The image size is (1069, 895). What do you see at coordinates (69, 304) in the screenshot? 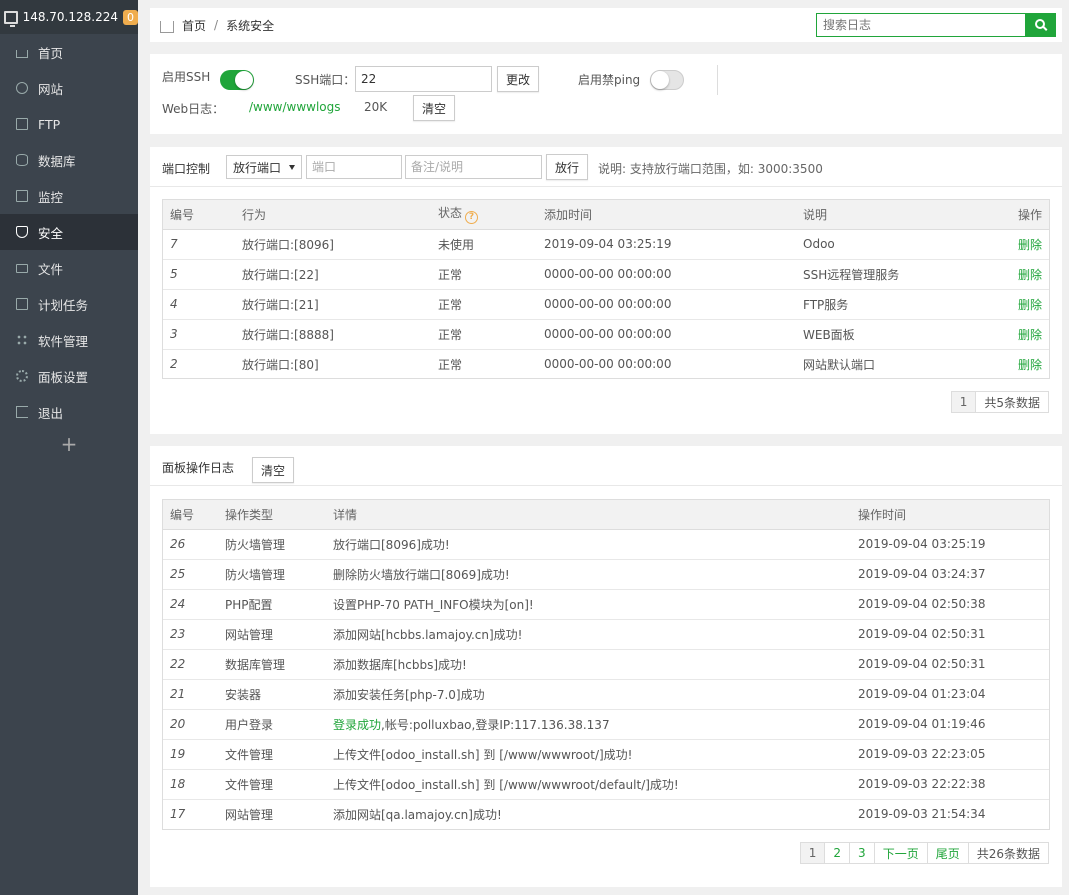
I see `sidebar-item-cron: 计划任务` at bounding box center [69, 304].